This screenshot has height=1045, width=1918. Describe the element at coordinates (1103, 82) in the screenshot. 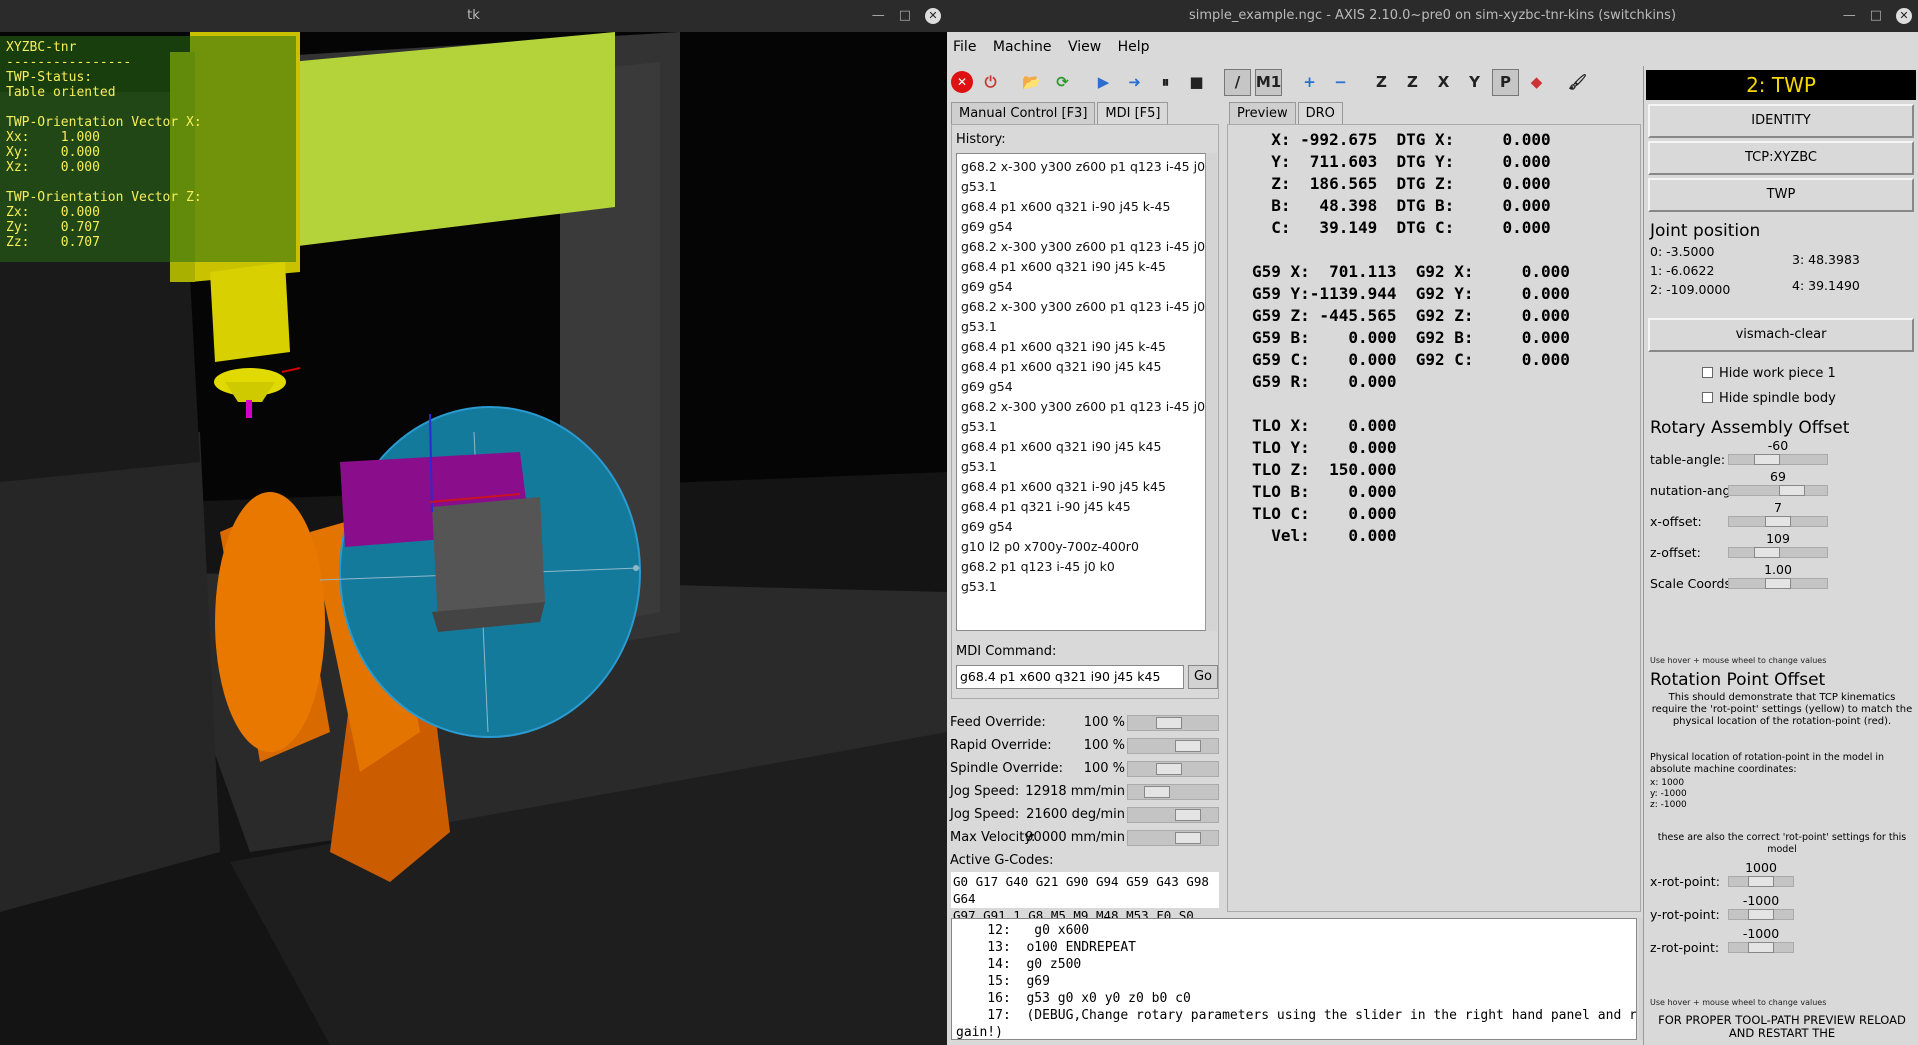

I see `run-icon: ▶` at that location.